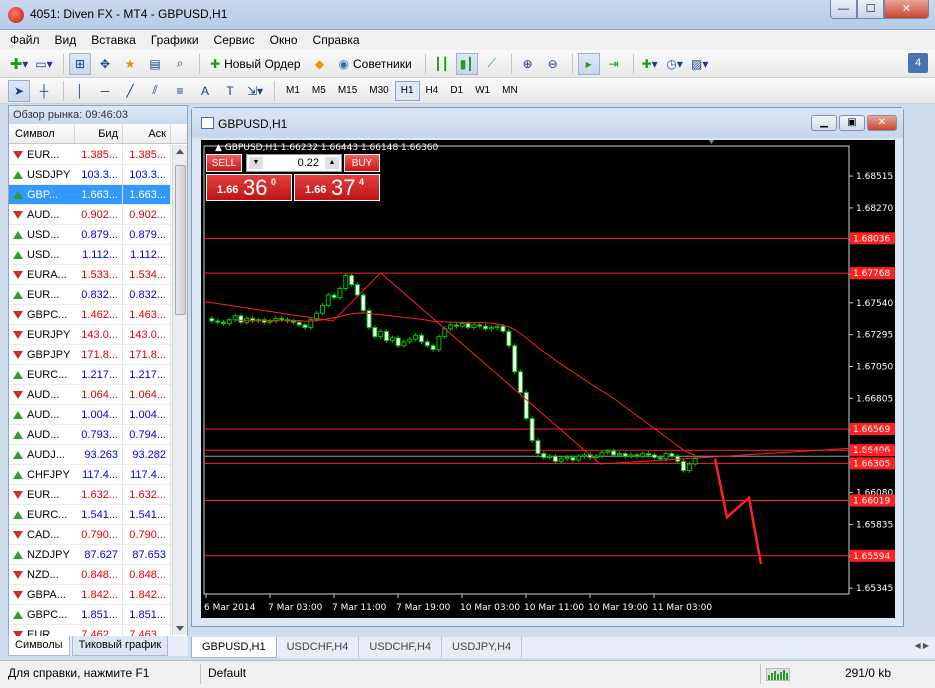 This screenshot has height=688, width=935. Describe the element at coordinates (466, 63) in the screenshot. I see `candlestick-button: ▮┃` at that location.